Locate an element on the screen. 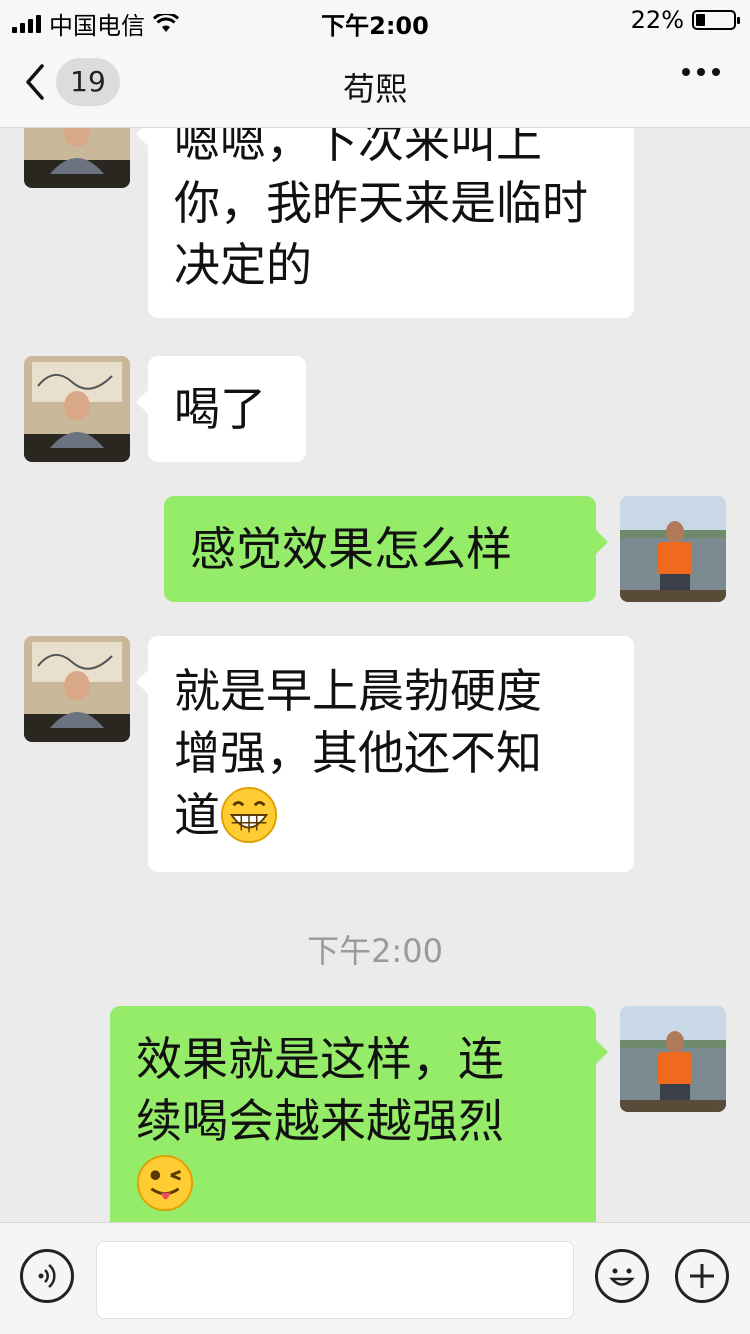 The height and width of the screenshot is (1334, 750). message-bubble-incoming: 就是早上晨勃硬度 增强，其他还不知 道 is located at coordinates (385, 754).